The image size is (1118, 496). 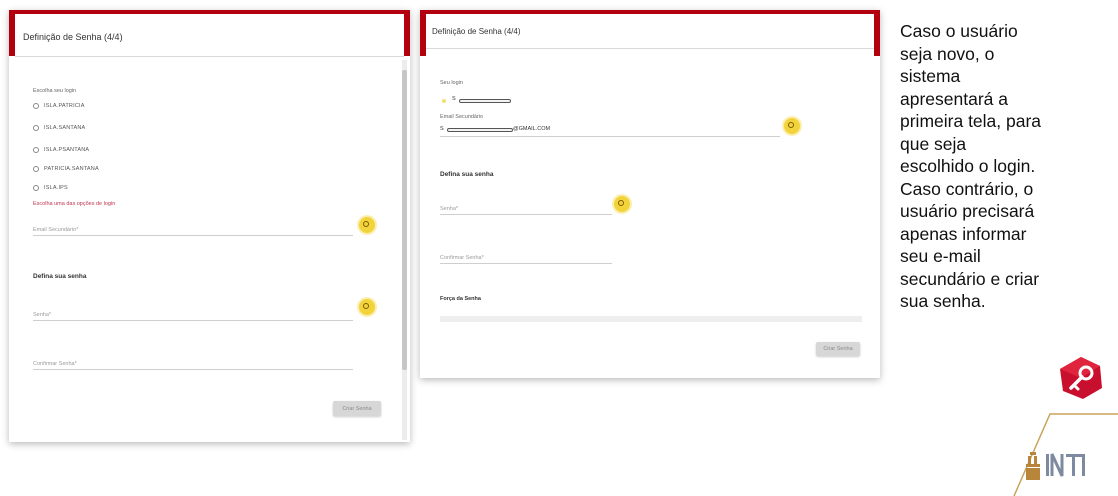 I want to click on explanation-line: seja novo, o, so click(x=947, y=53).